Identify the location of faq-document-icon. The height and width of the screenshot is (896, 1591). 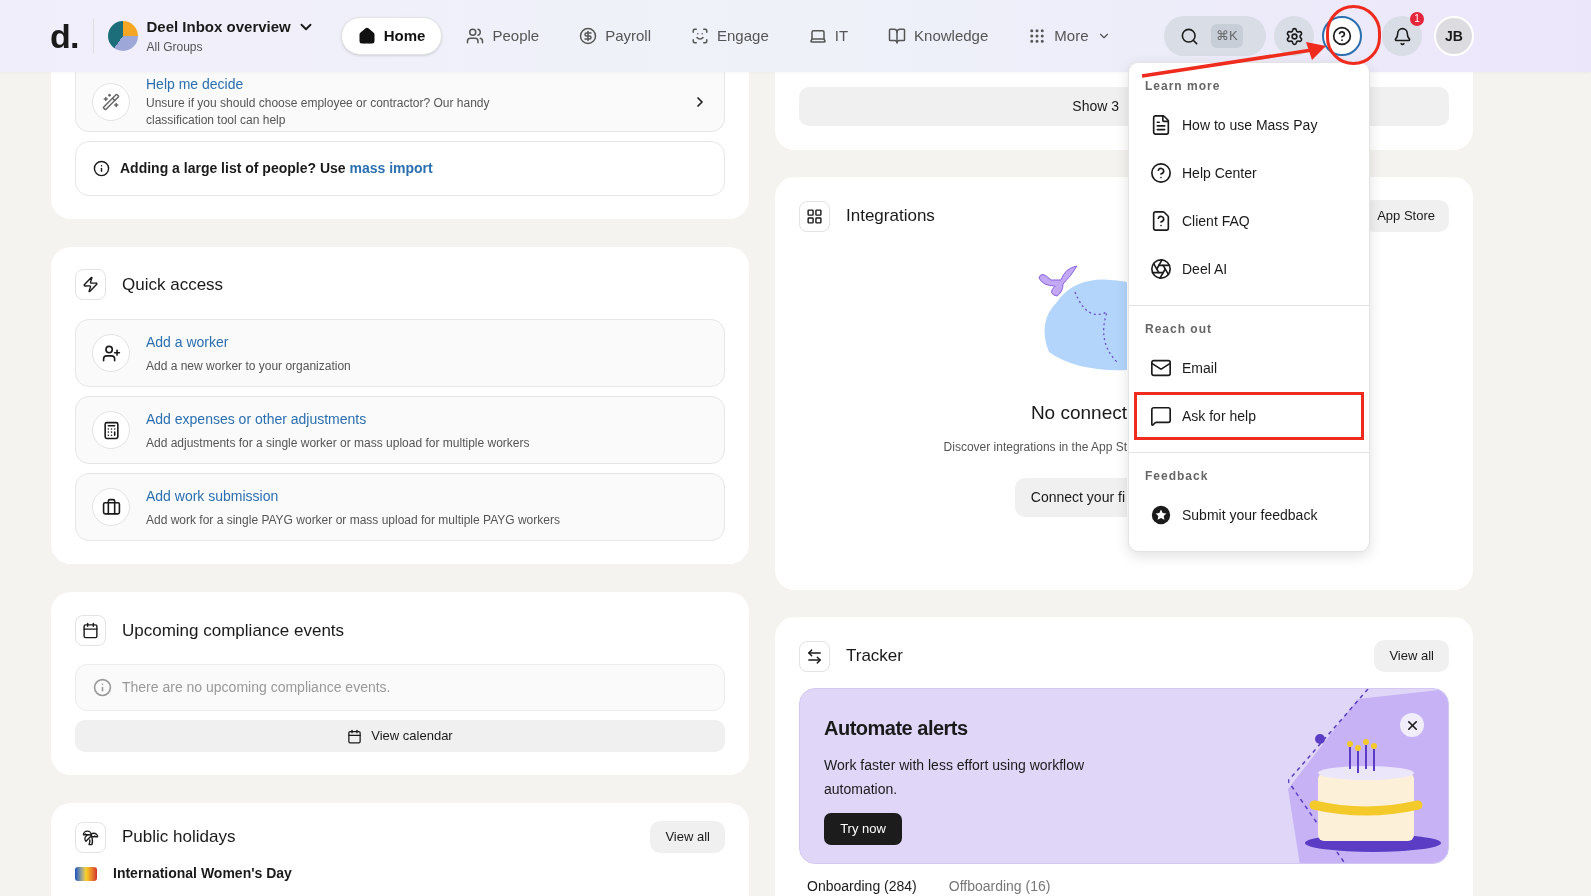
(1161, 221).